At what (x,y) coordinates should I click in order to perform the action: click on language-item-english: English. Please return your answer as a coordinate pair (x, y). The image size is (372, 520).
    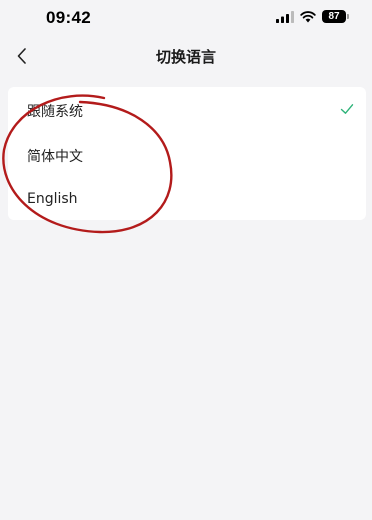
    Looking at the image, I should click on (187, 199).